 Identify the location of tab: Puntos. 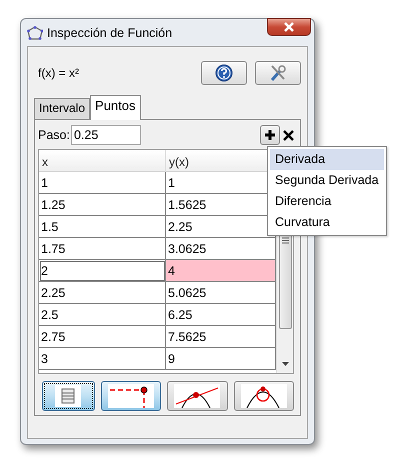
(115, 107).